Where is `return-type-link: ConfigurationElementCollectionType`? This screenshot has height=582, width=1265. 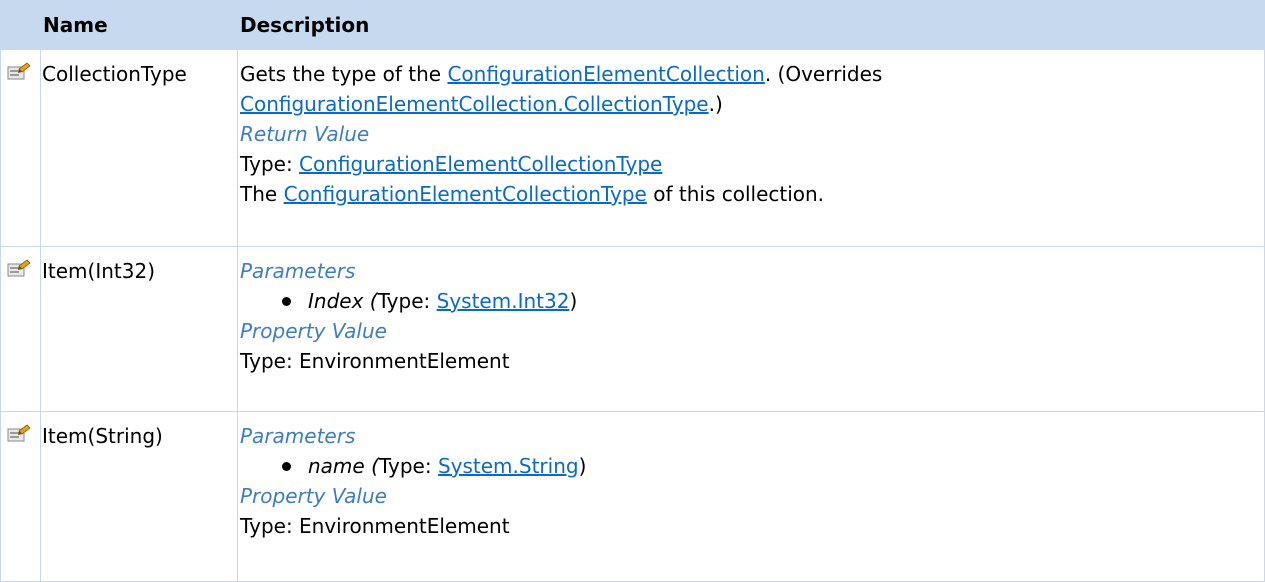
return-type-link: ConfigurationElementCollectionType is located at coordinates (480, 164).